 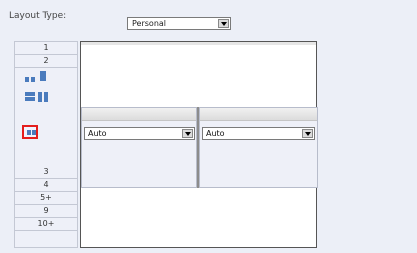 I want to click on layout-type-value: Personal, so click(x=149, y=23).